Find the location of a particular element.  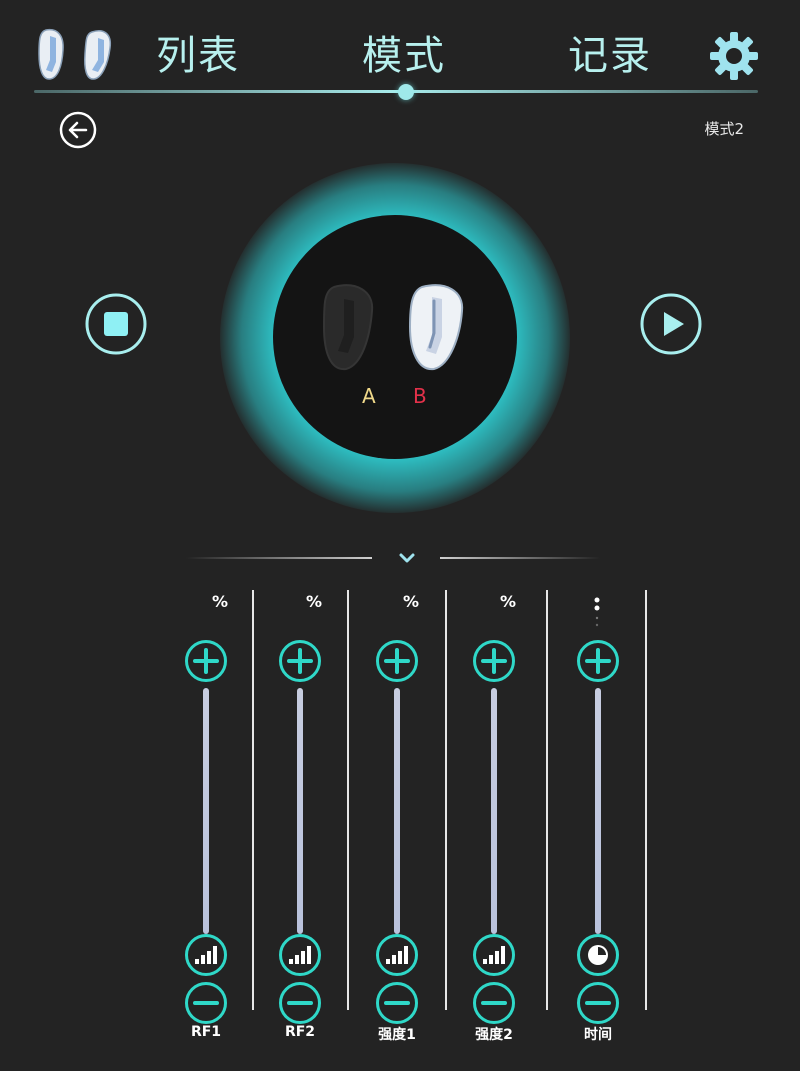

channel-a-label: A is located at coordinates (369, 396).